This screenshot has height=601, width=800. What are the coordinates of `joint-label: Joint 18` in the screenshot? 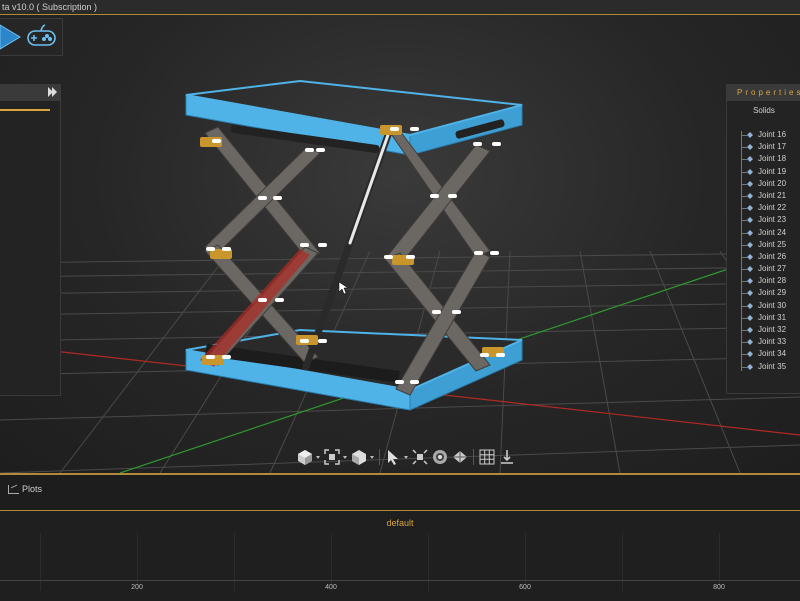 It's located at (772, 159).